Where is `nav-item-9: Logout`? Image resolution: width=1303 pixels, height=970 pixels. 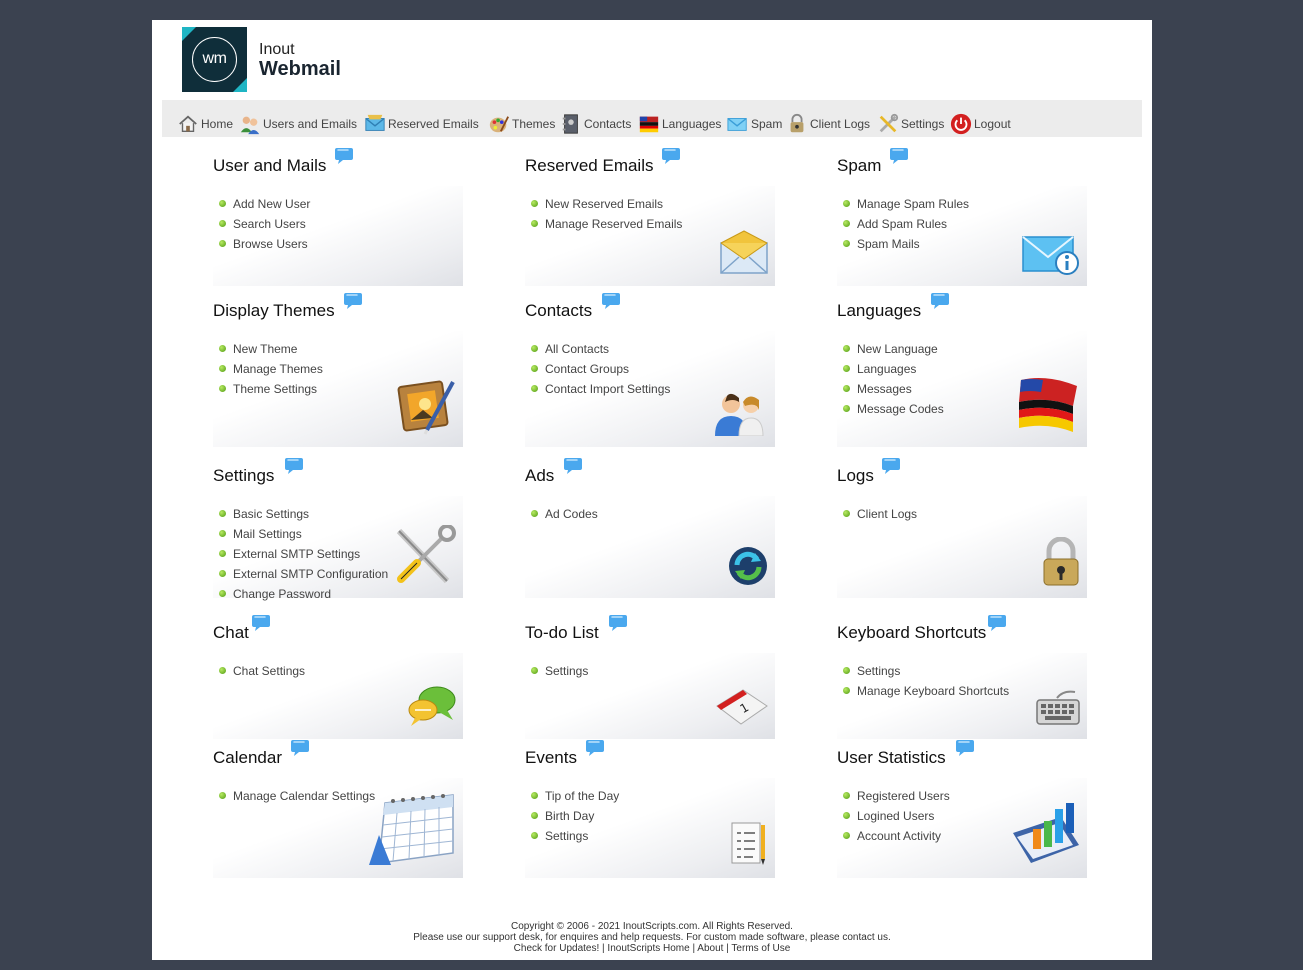
nav-item-9: Logout is located at coordinates (980, 124).